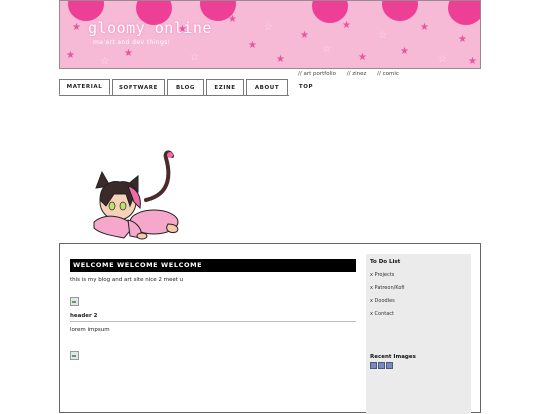 This screenshot has height=414, width=540. What do you see at coordinates (136, 195) in the screenshot?
I see `mascot-illustration` at bounding box center [136, 195].